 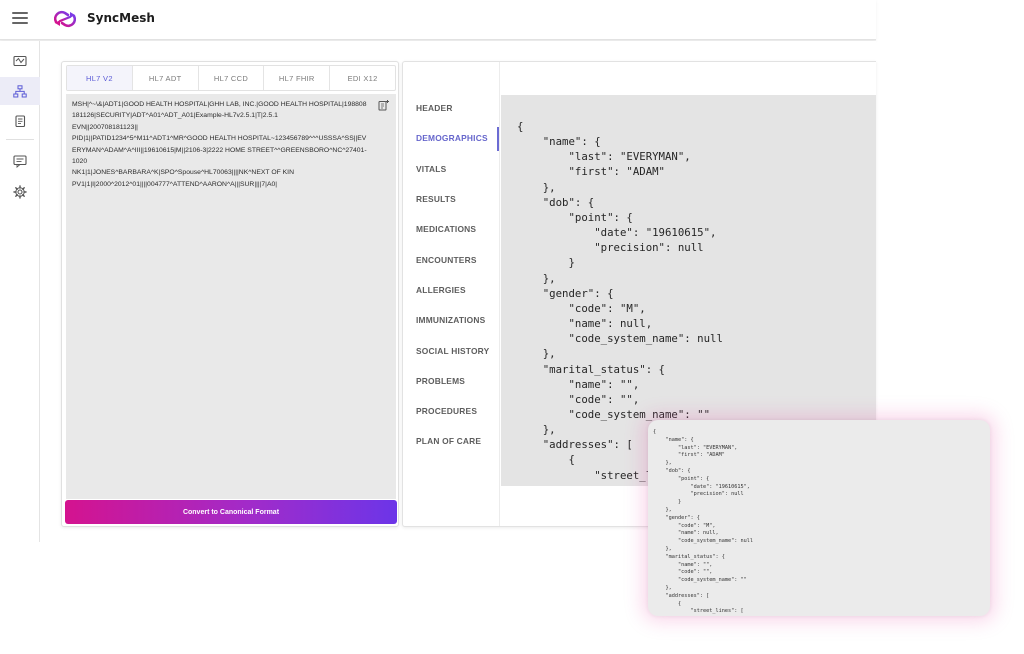 What do you see at coordinates (166, 78) in the screenshot?
I see `tab-hl7-adt: HL7 ADT` at bounding box center [166, 78].